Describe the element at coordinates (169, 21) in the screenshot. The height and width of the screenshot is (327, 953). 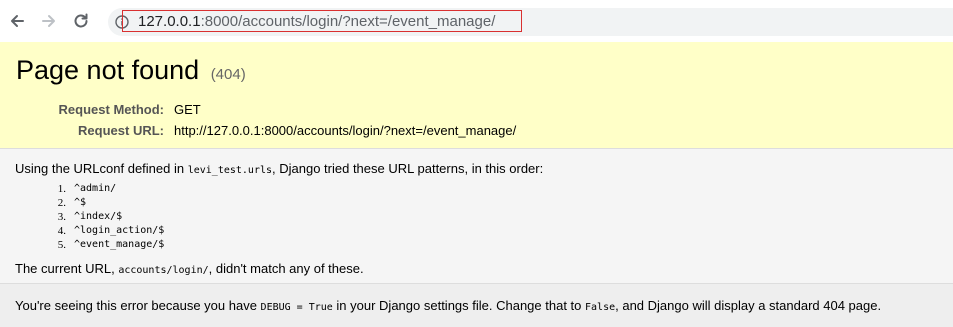
I see `url-host: 127.0.0.1` at that location.